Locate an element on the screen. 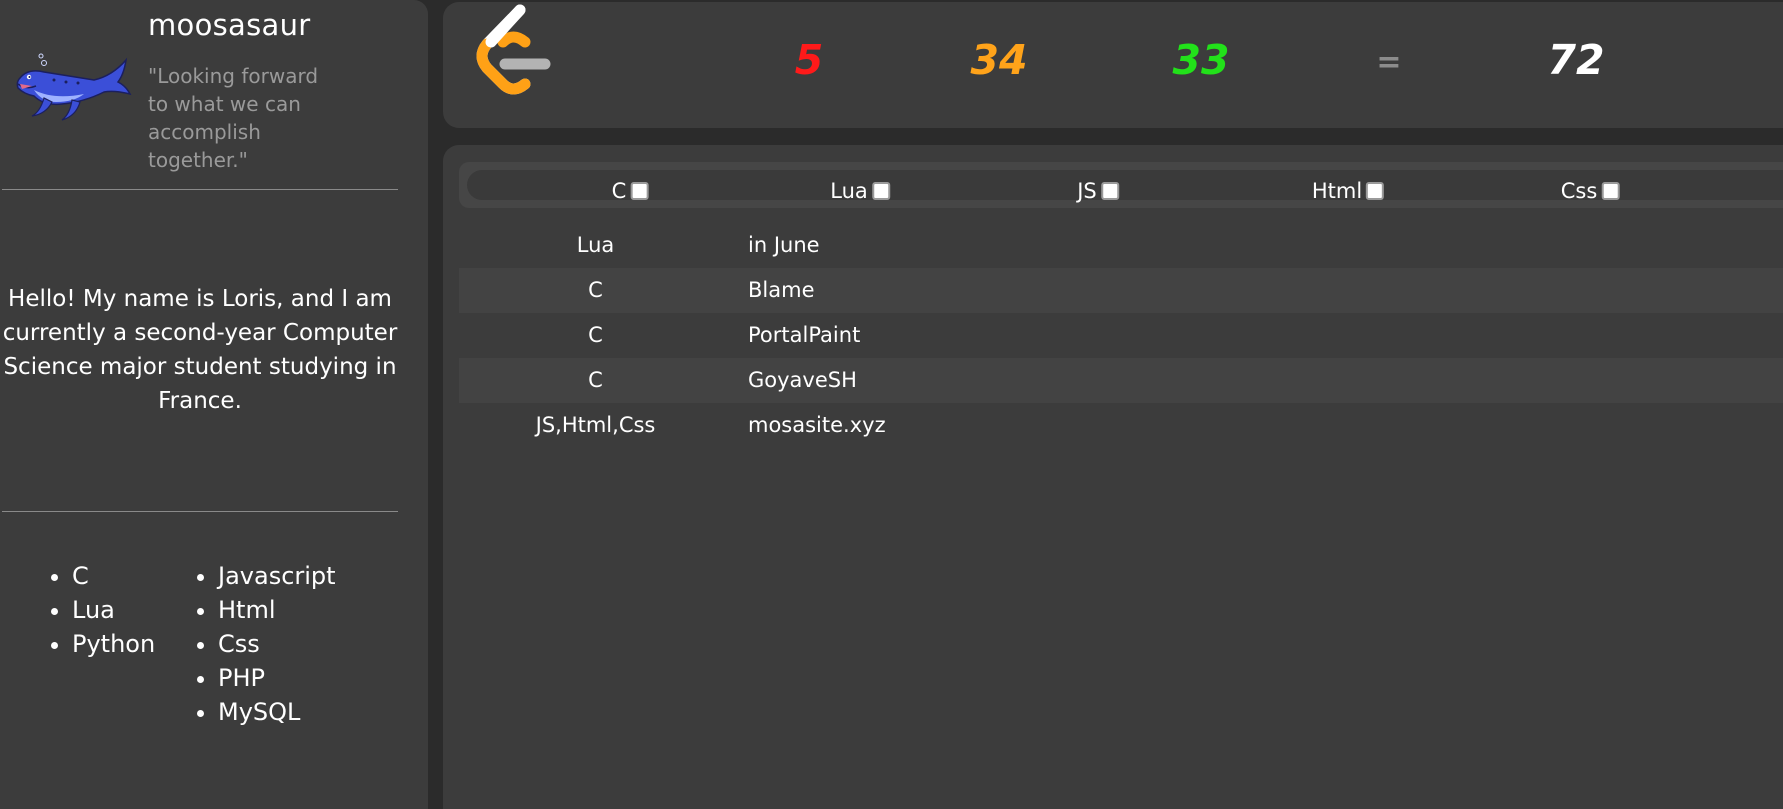 The image size is (1783, 809). project-row: Lua in June is located at coordinates (1121, 245).